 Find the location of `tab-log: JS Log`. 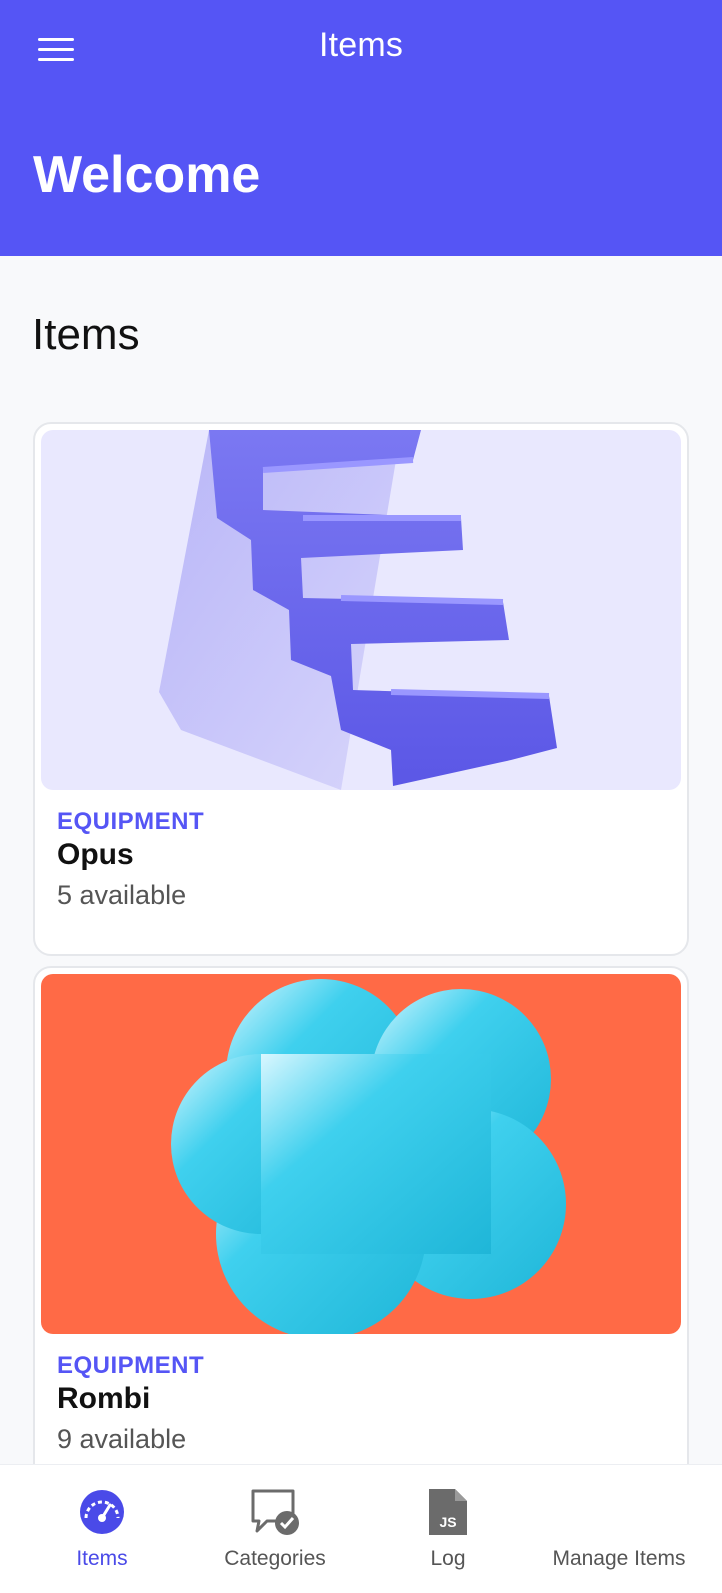

tab-log: JS Log is located at coordinates (448, 1529).